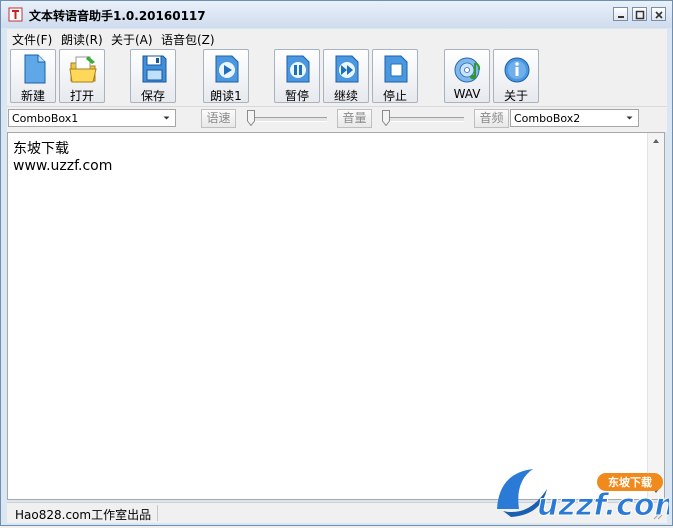  Describe the element at coordinates (467, 70) in the screenshot. I see `audio-disc-icon` at that location.